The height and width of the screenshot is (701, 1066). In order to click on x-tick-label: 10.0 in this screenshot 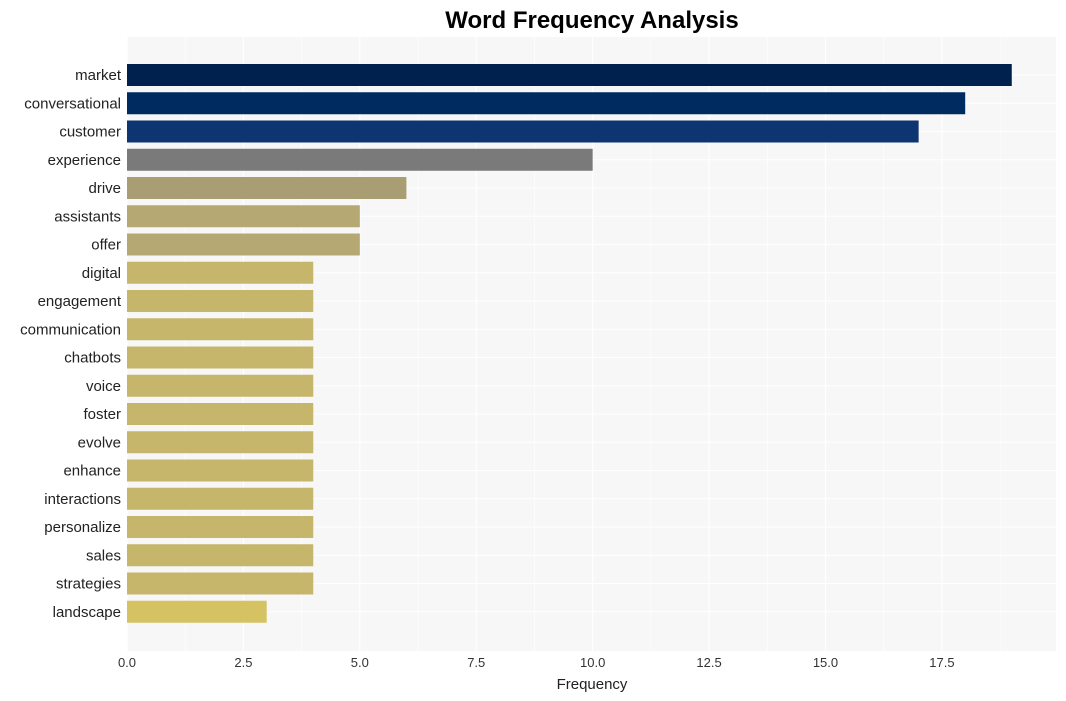, I will do `click(592, 662)`.